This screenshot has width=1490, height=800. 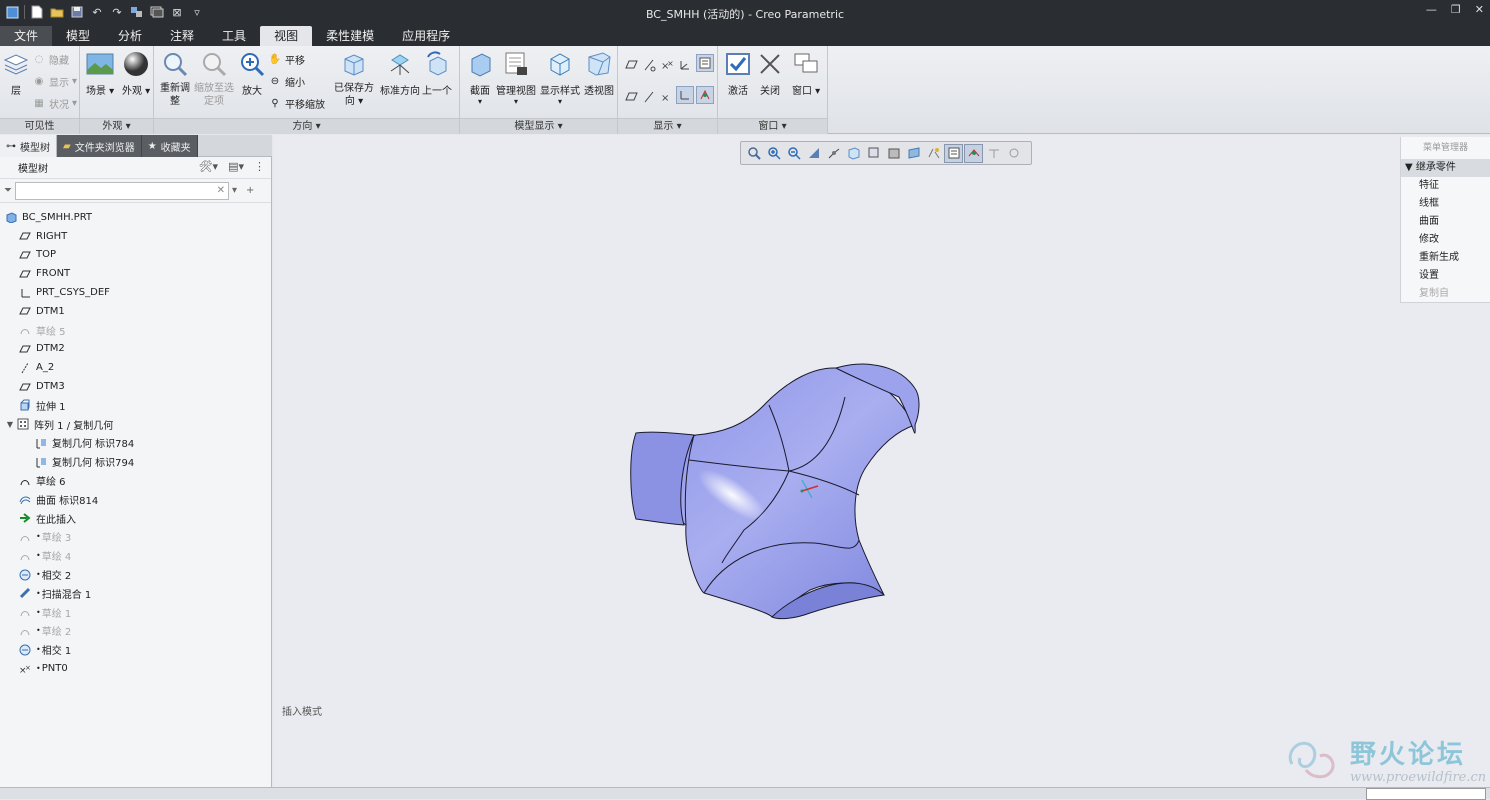 I want to click on minimize-button: —, so click(x=1431, y=9).